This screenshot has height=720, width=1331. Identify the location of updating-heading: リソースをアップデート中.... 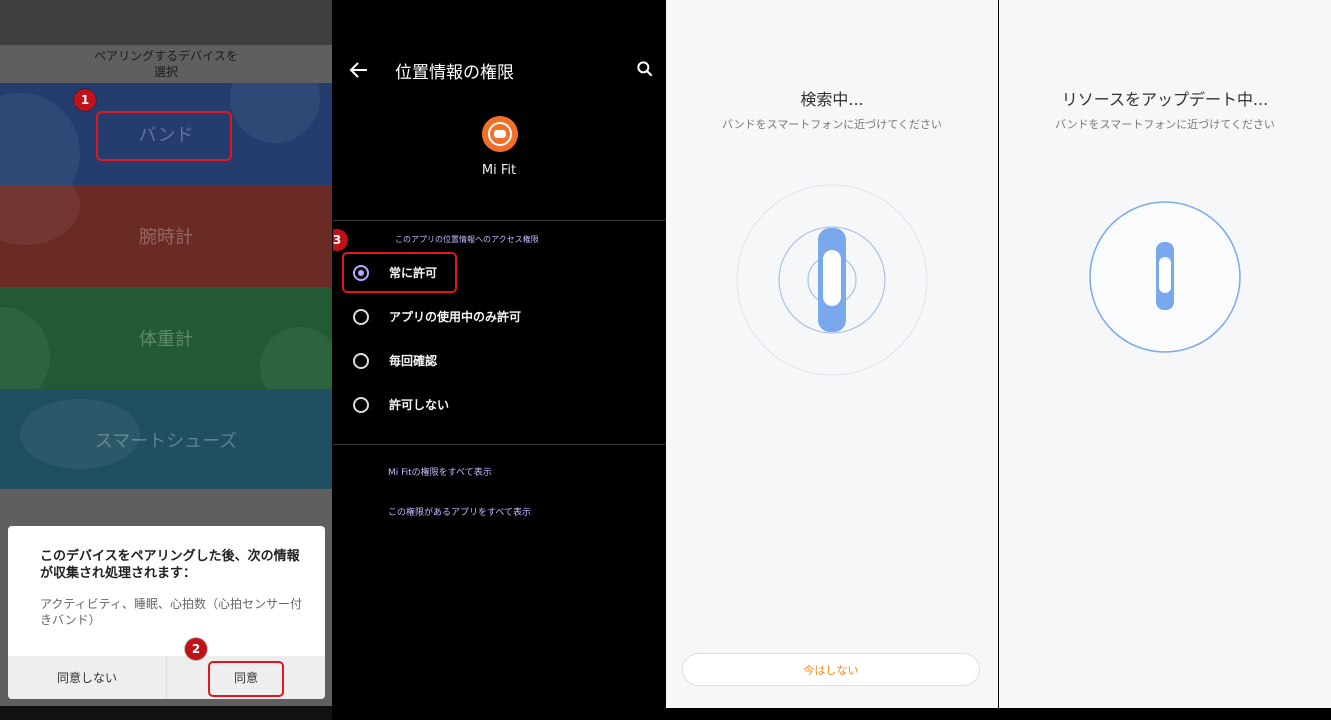
(1165, 99).